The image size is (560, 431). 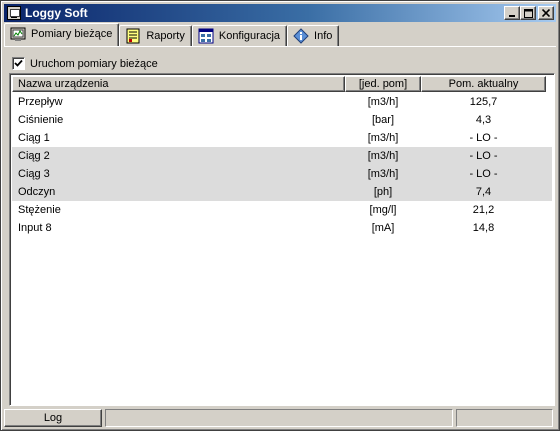 I want to click on cell-current-value: 7,4, so click(x=483, y=192).